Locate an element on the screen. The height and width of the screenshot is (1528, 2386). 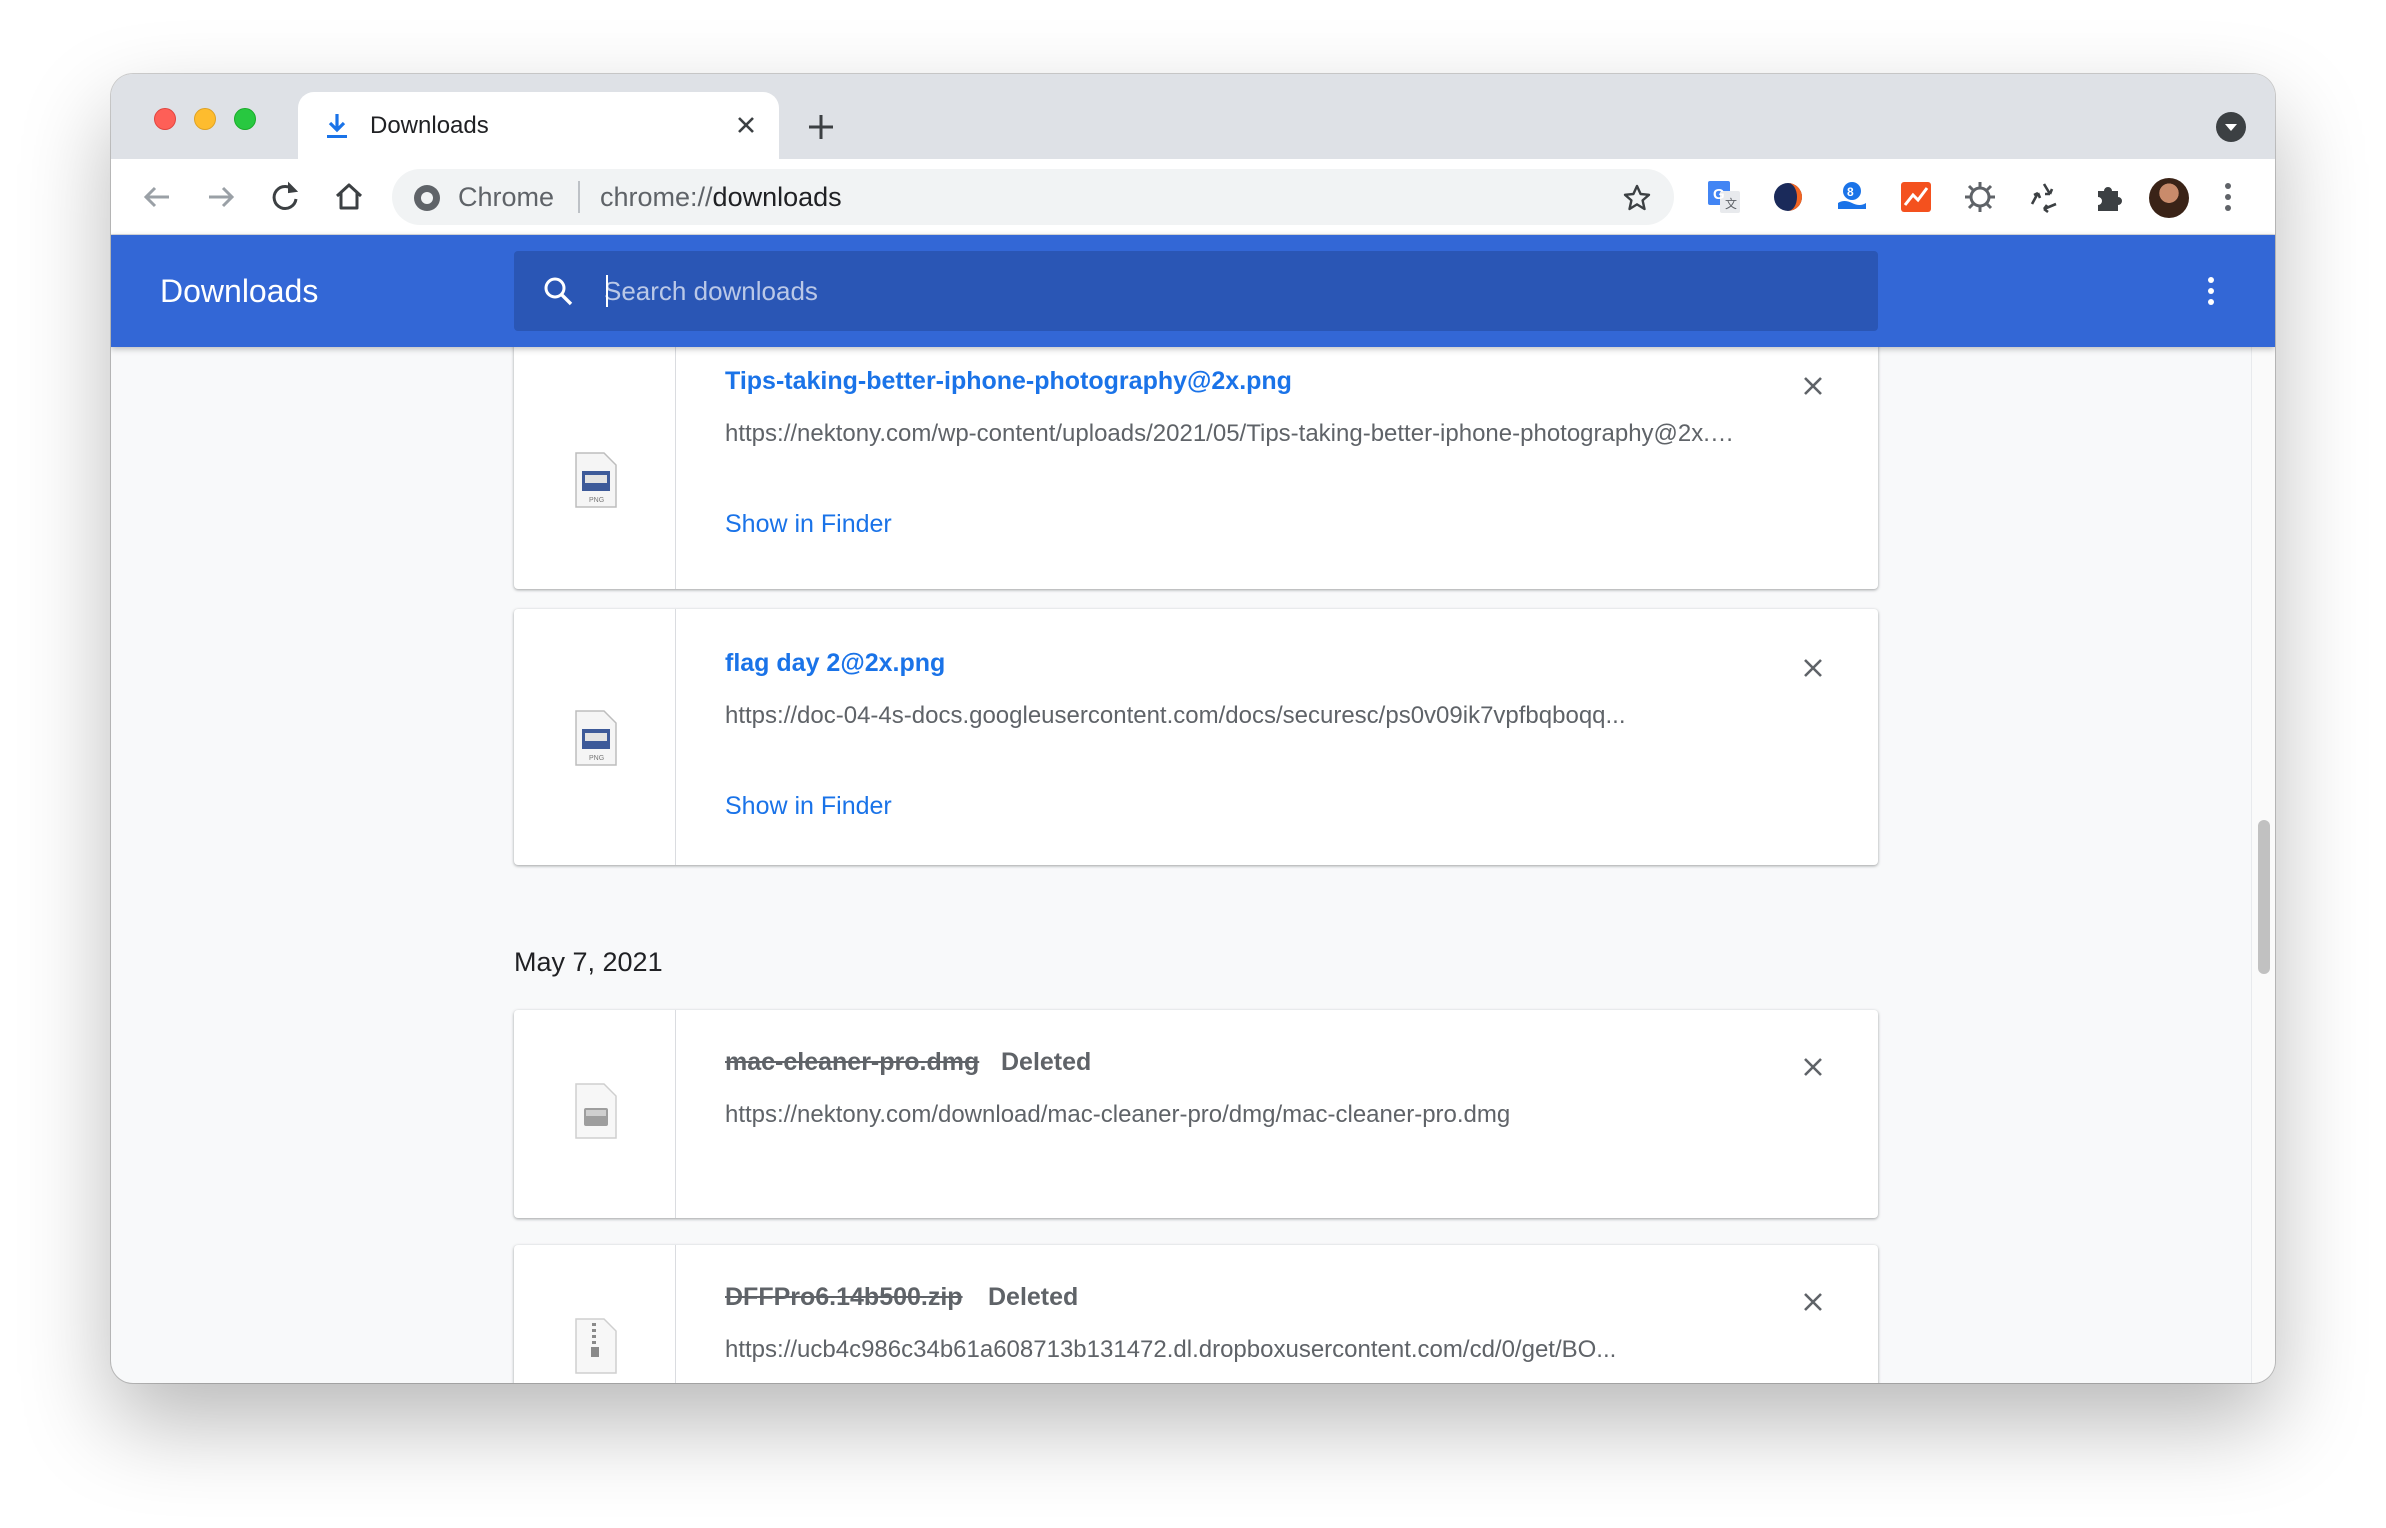
svg-text: 文 is located at coordinates (1731, 203).